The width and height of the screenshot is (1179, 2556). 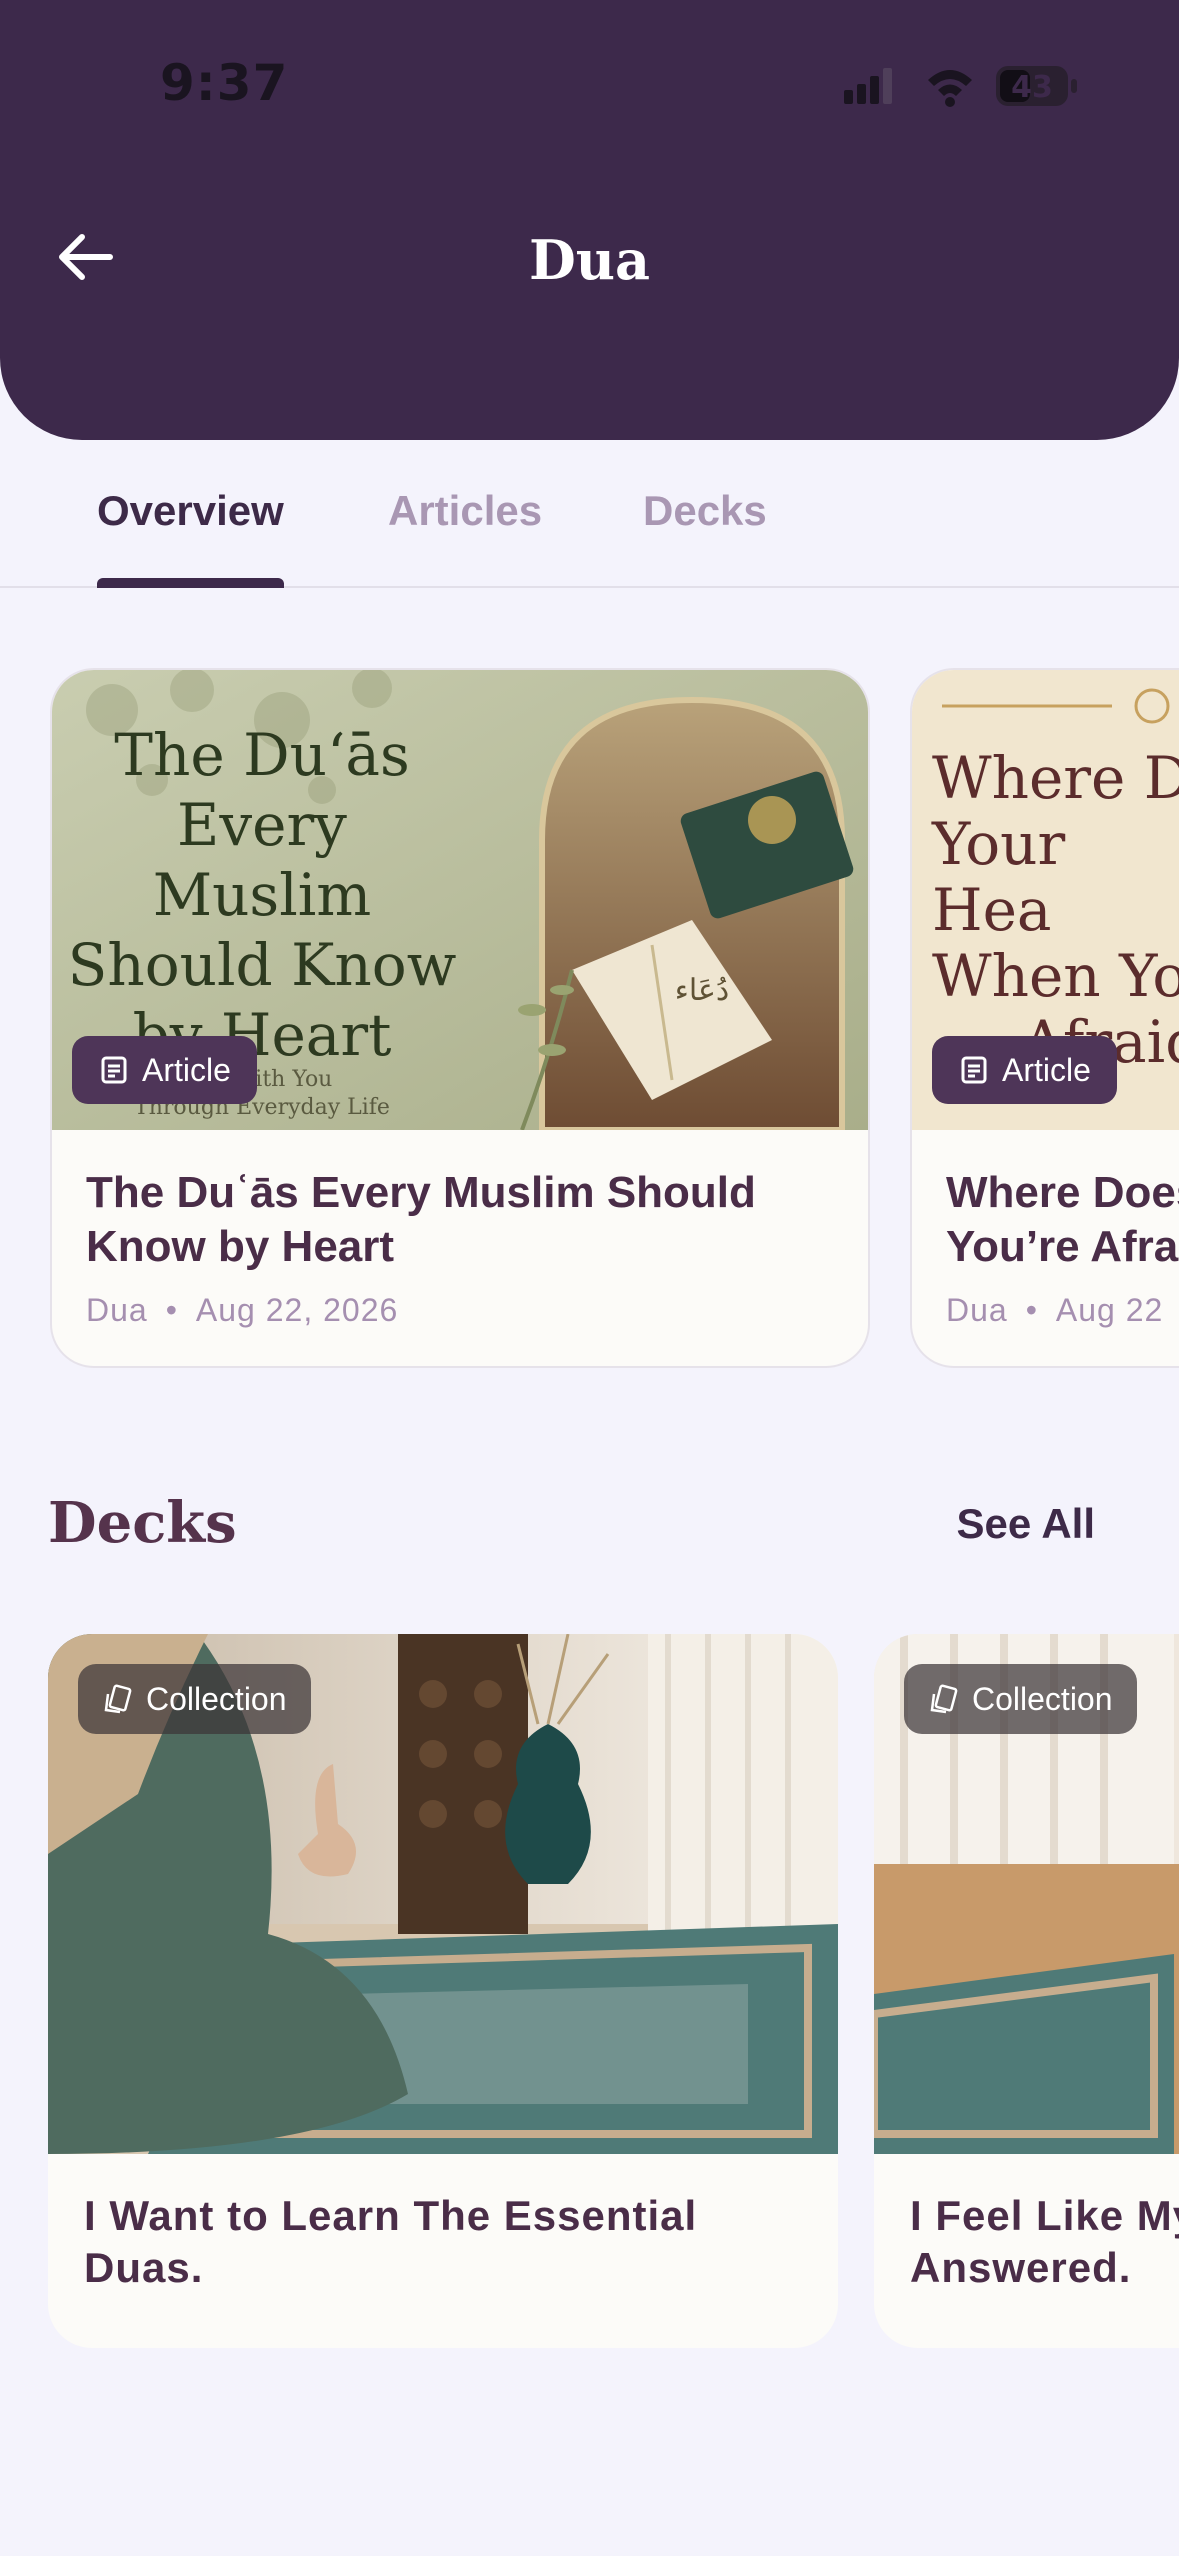 I want to click on battery-level: 43, so click(x=1032, y=87).